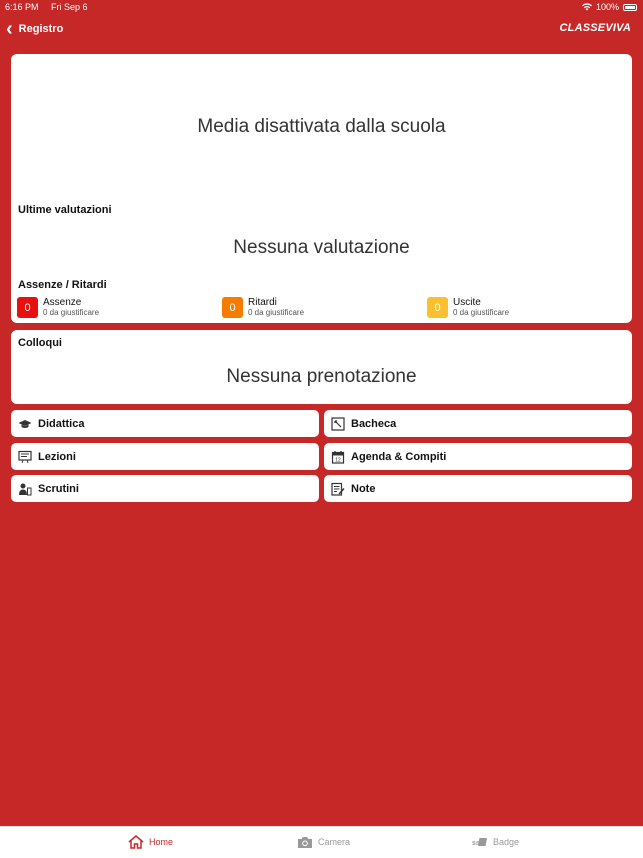 The width and height of the screenshot is (643, 858). Describe the element at coordinates (478, 488) in the screenshot. I see `note-button: Note` at that location.